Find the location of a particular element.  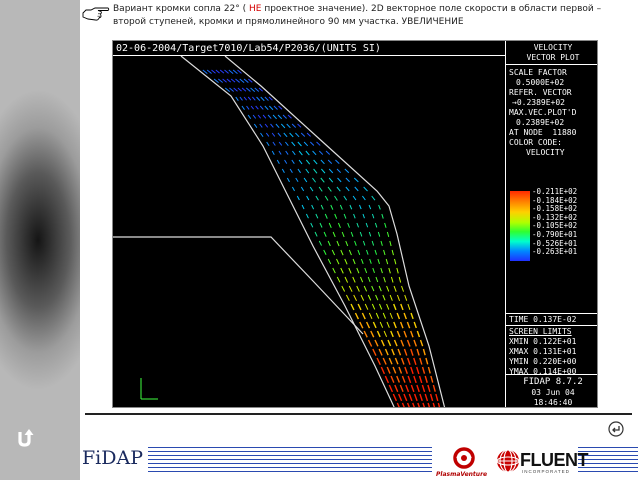

refer-vector-value: →0.2389E+02 is located at coordinates (538, 102).